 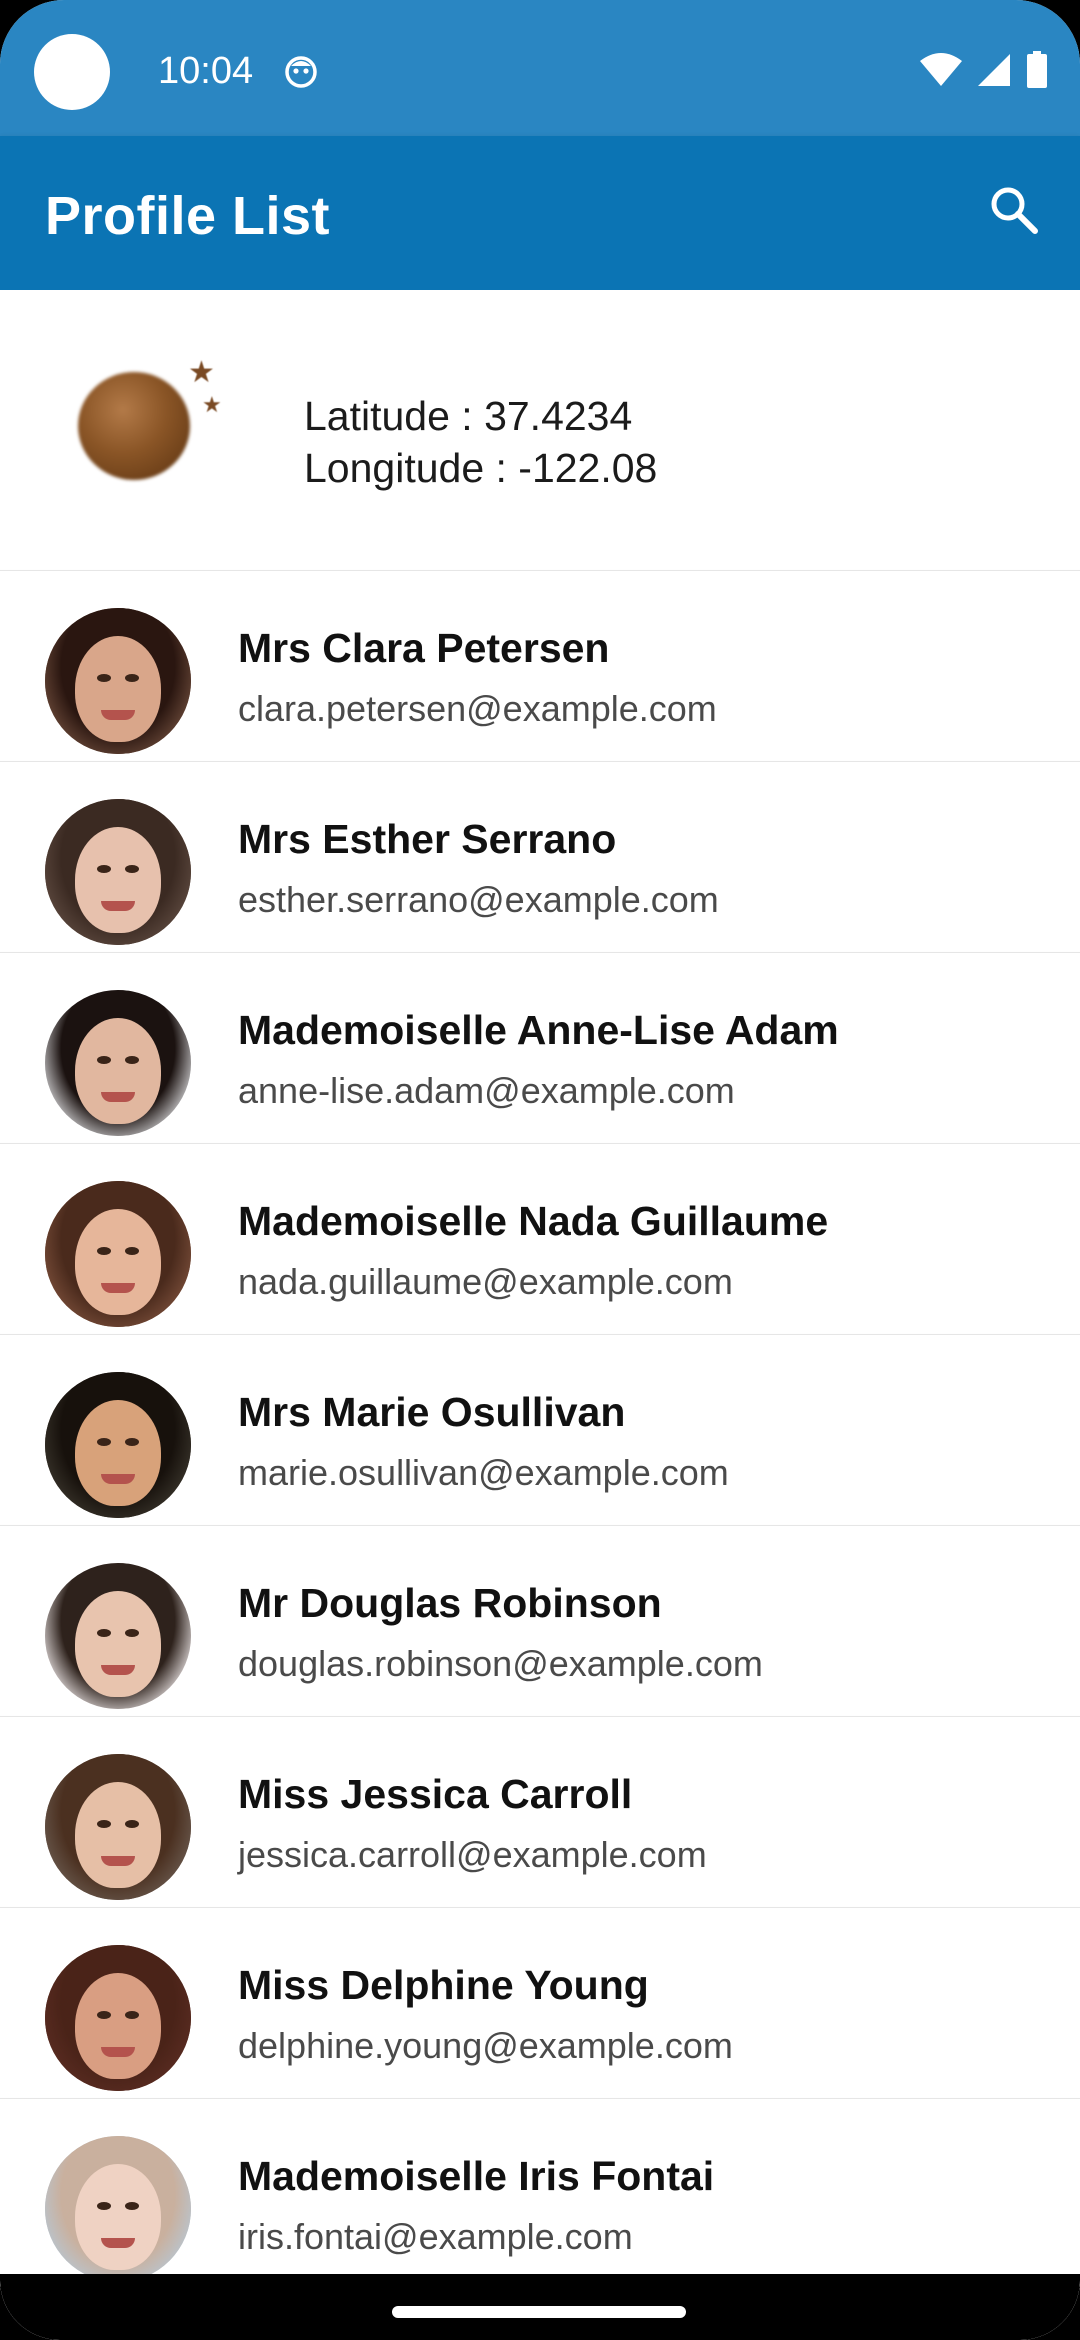 What do you see at coordinates (427, 839) in the screenshot?
I see `profile-name: Mrs Esther Serrano` at bounding box center [427, 839].